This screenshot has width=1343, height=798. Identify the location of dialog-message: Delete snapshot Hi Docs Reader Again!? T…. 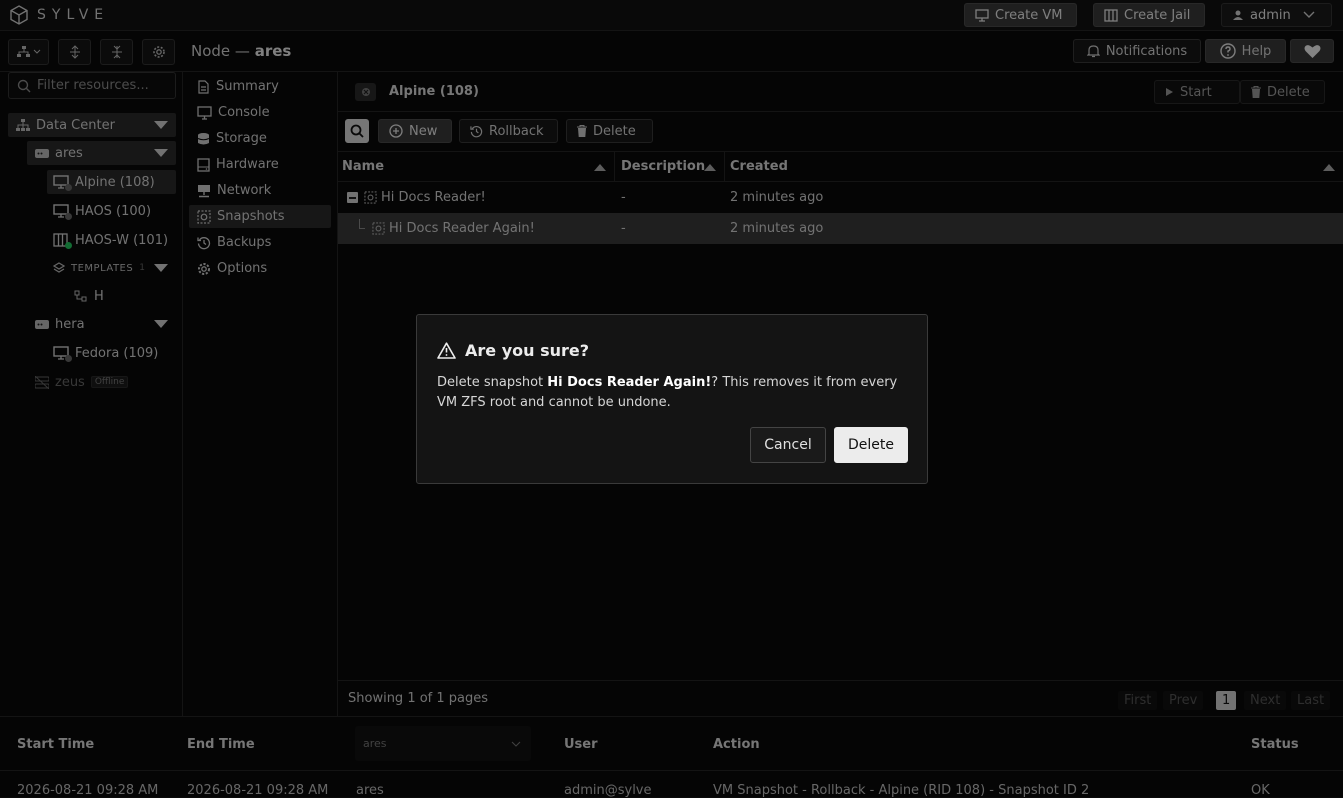
(667, 392).